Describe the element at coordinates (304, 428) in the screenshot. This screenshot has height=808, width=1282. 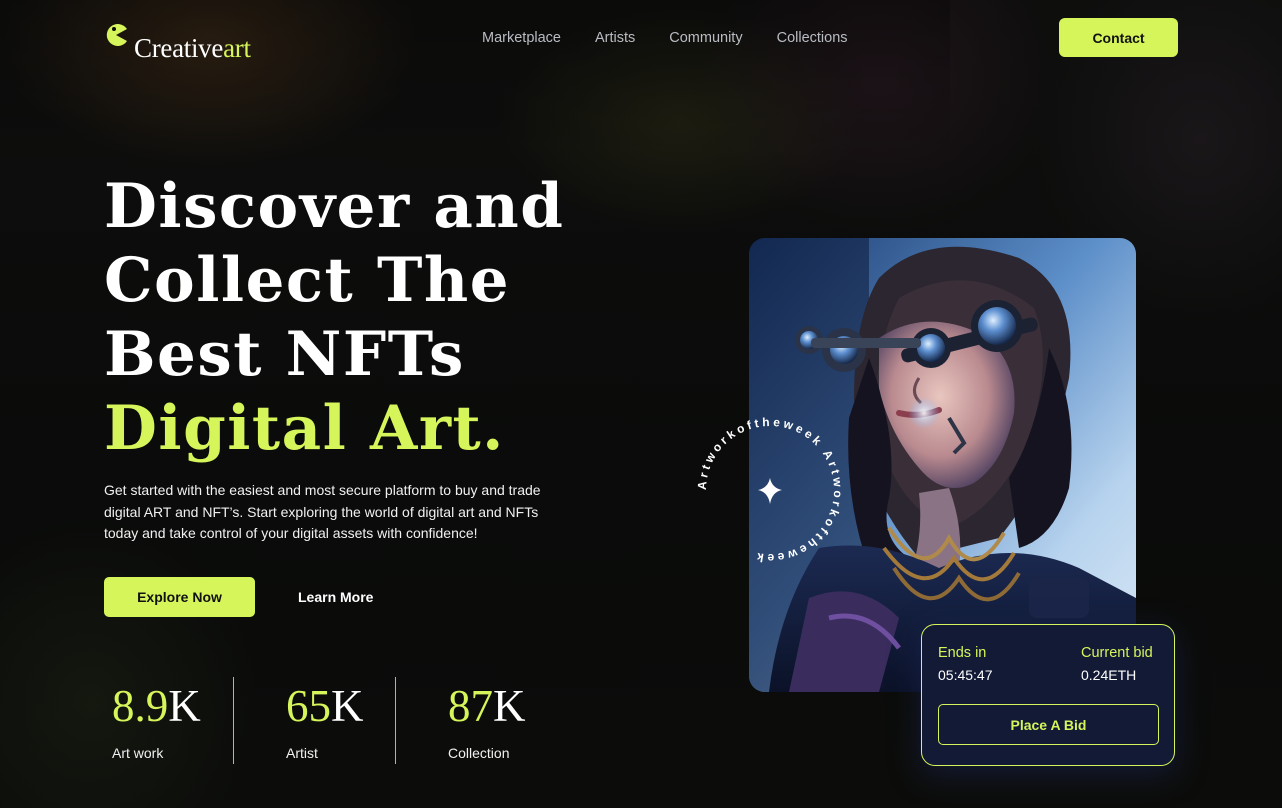
I see `hero-title-highlight: Digital Art.` at that location.